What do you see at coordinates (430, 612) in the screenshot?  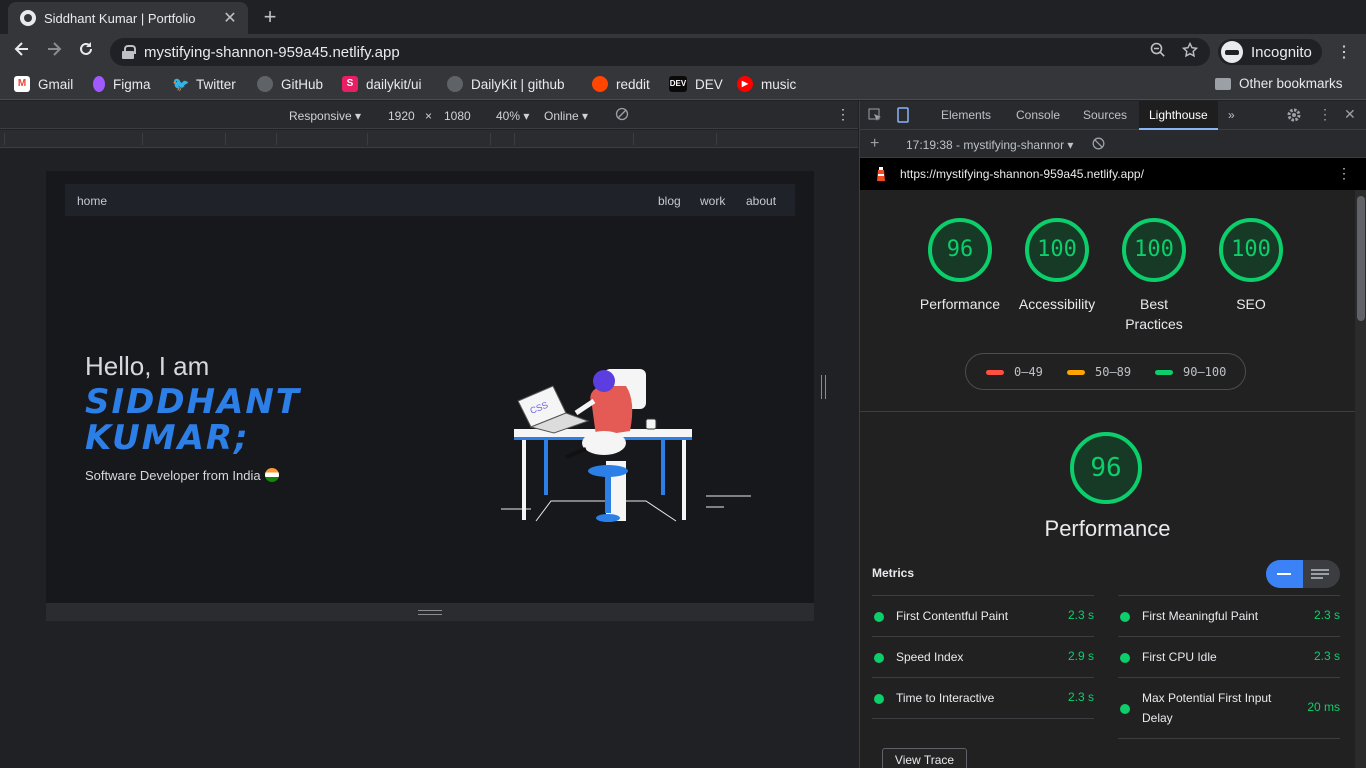 I see `height-resize-handle` at bounding box center [430, 612].